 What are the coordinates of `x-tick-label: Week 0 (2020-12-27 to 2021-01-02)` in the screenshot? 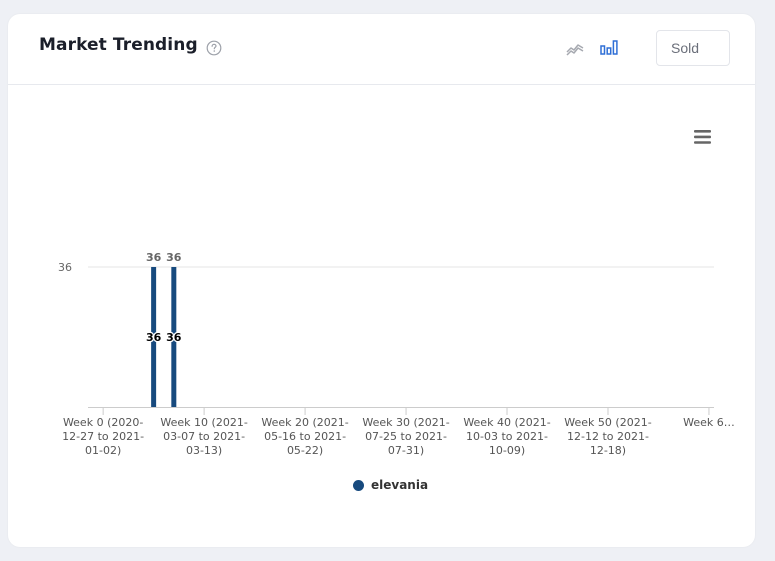 It's located at (103, 436).